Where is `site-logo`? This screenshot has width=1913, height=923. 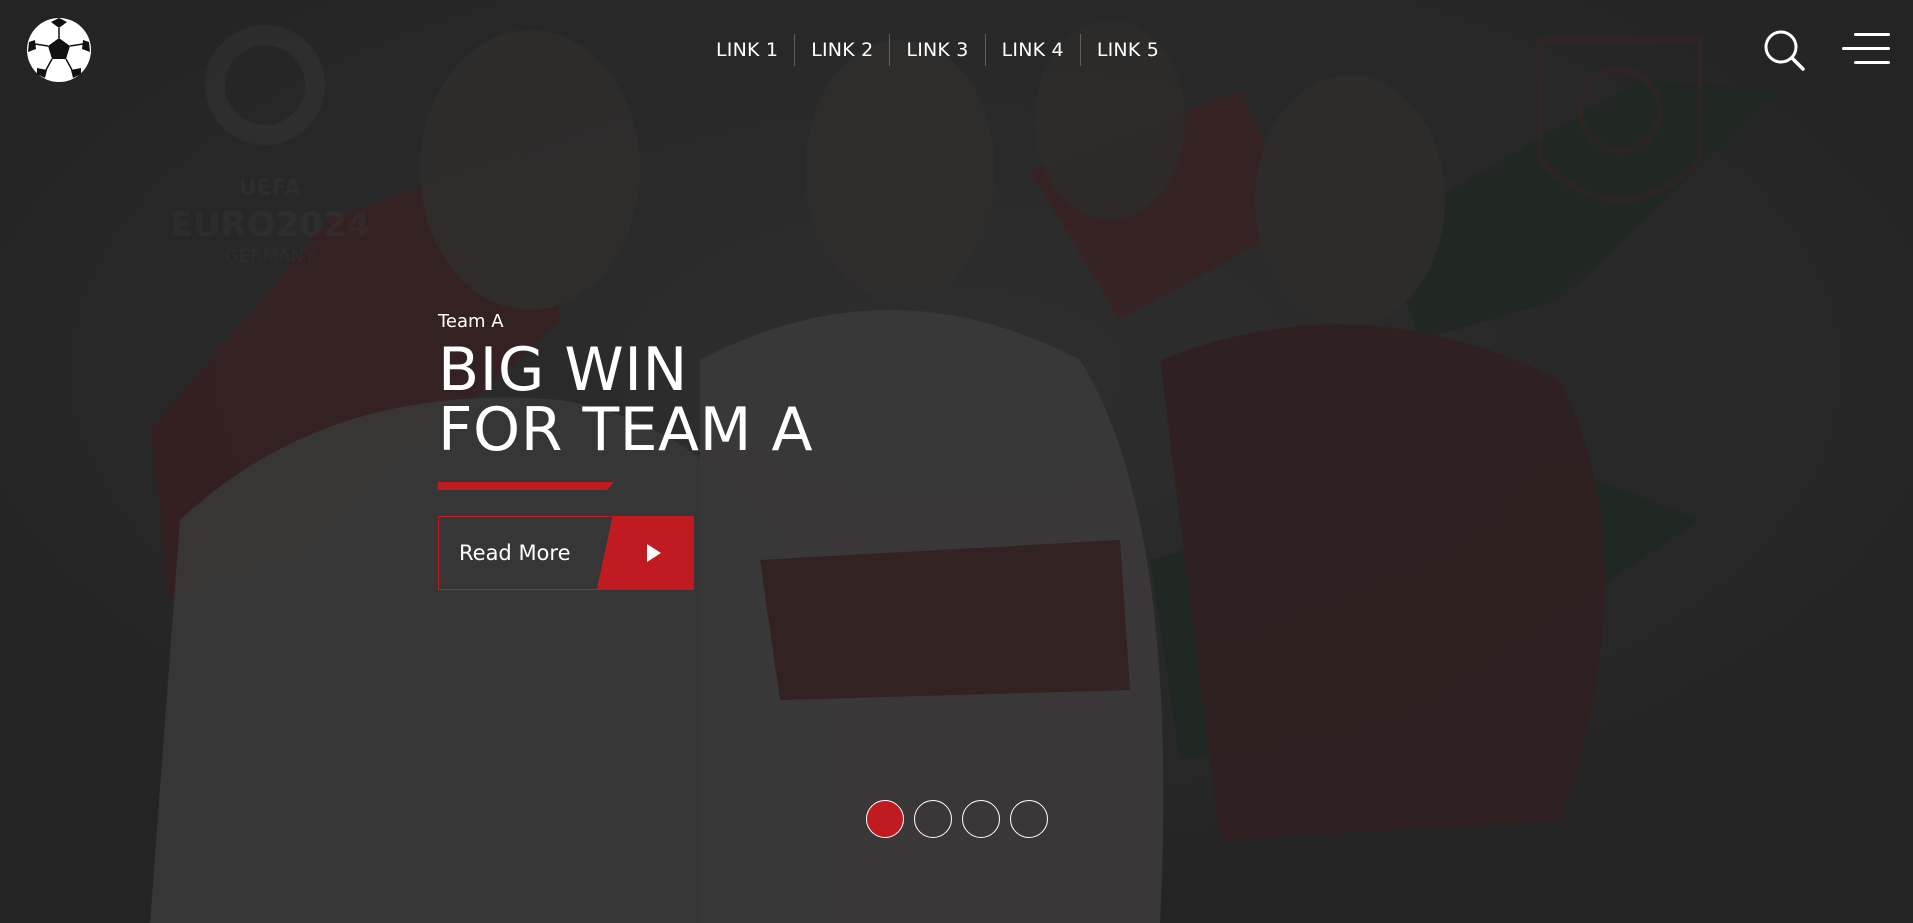
site-logo is located at coordinates (59, 50).